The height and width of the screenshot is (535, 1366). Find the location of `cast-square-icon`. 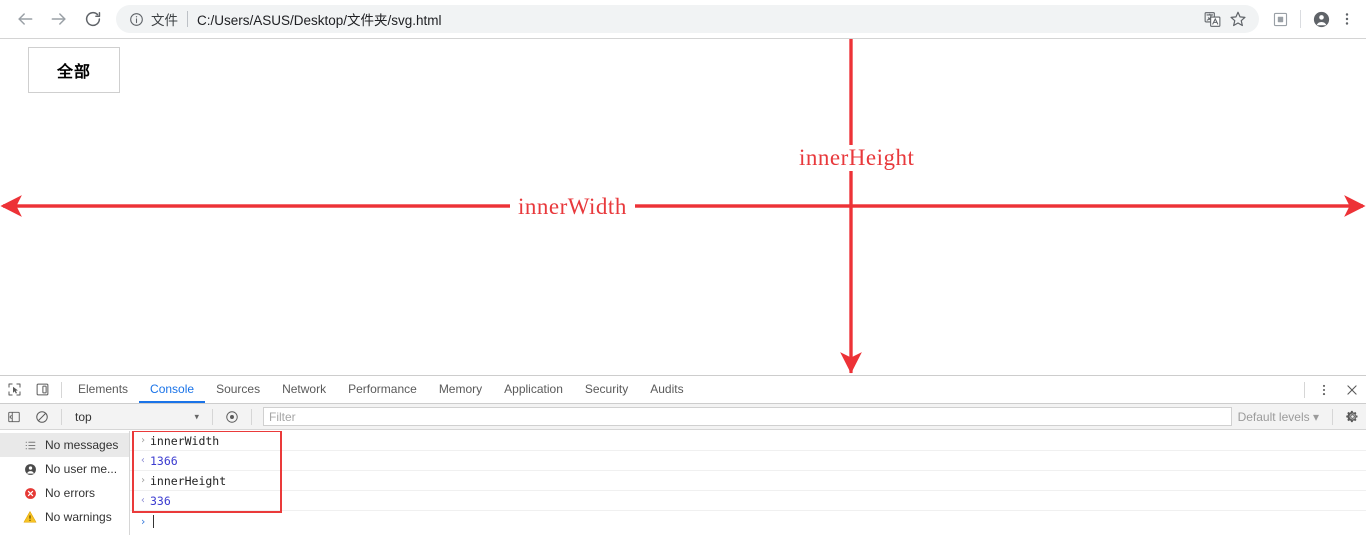

cast-square-icon is located at coordinates (1280, 19).